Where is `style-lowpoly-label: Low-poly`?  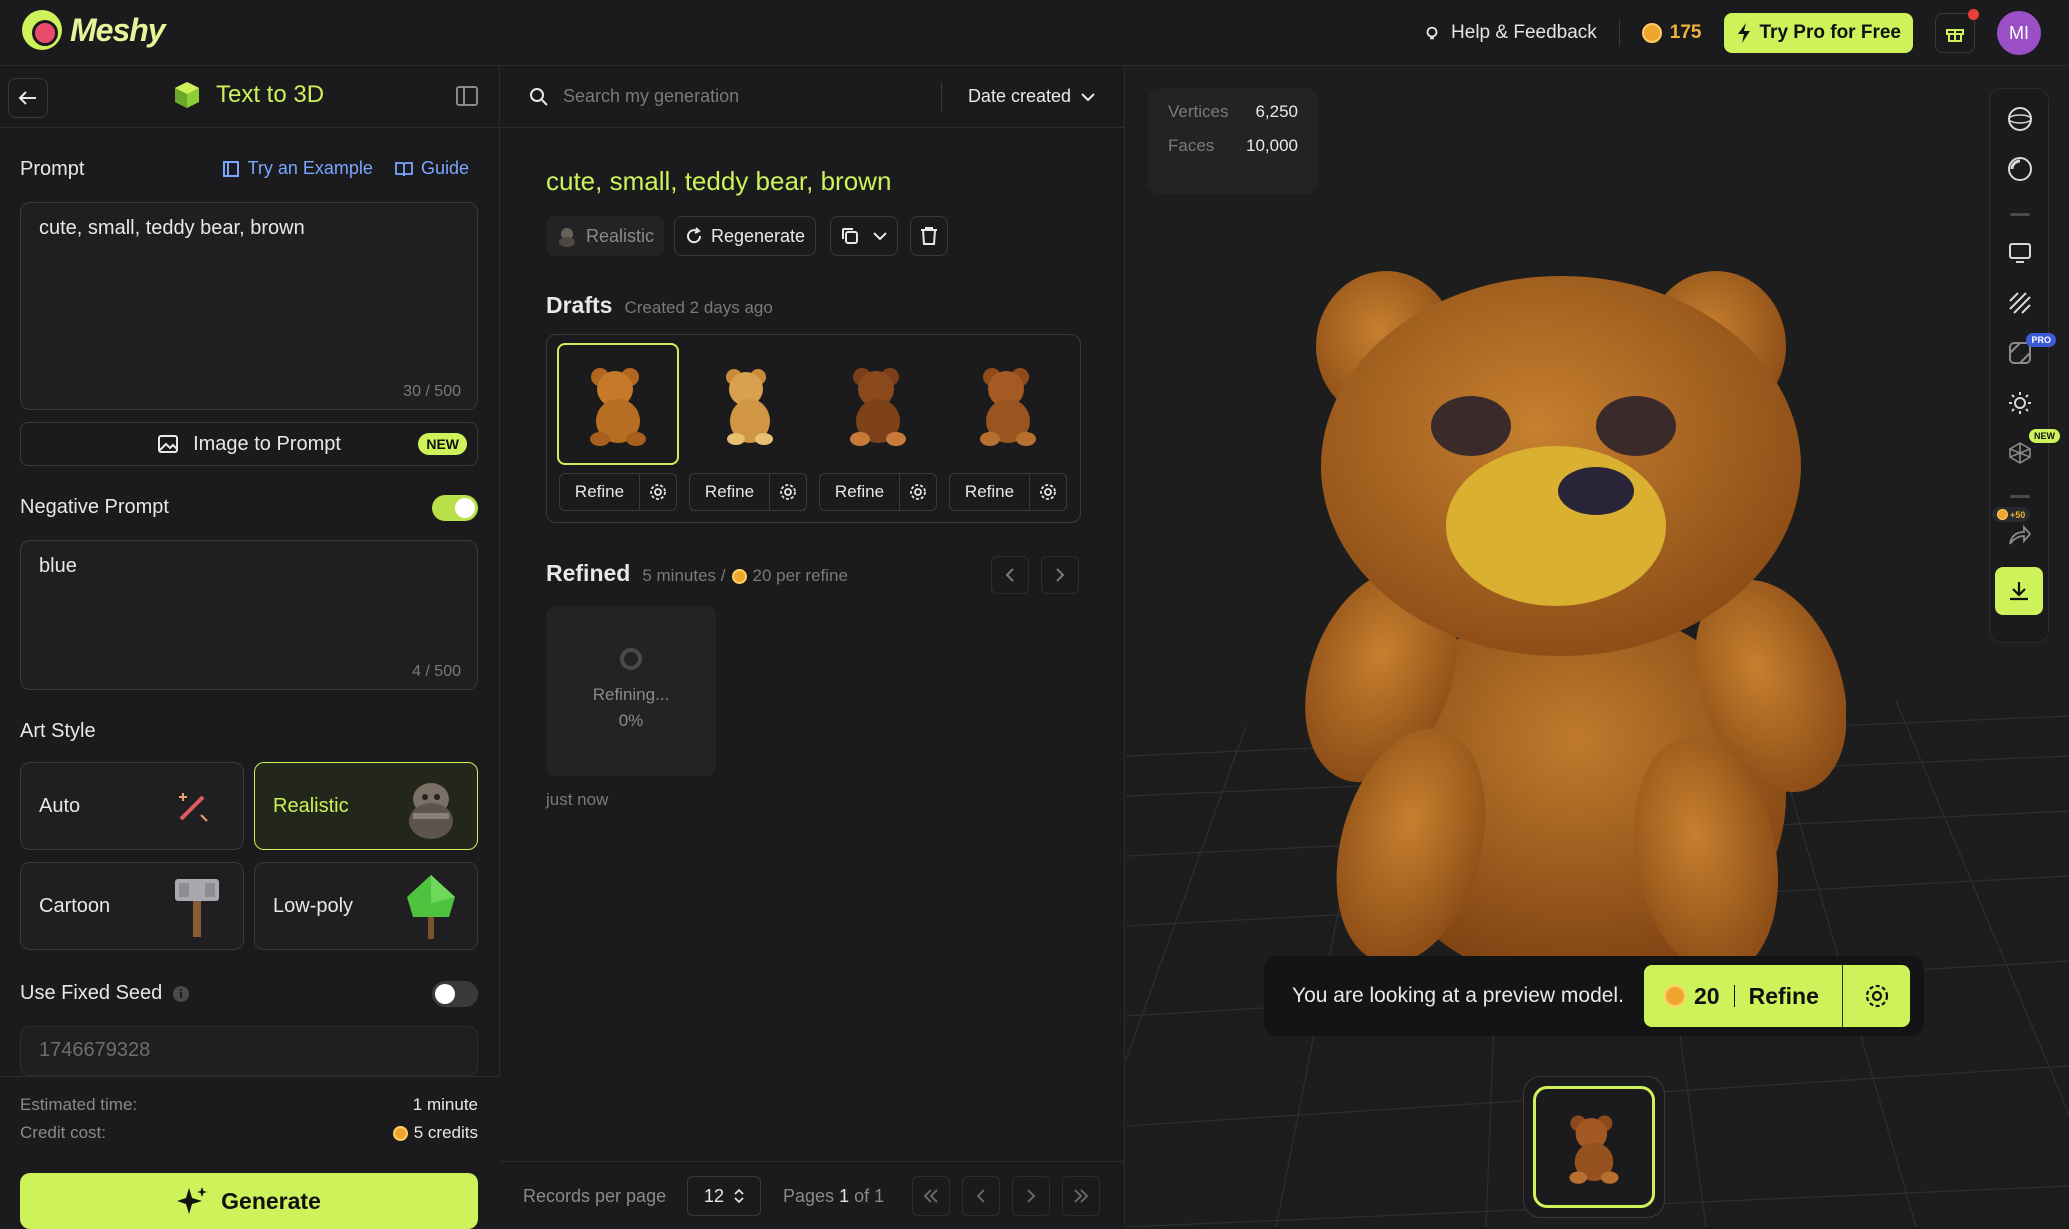
style-lowpoly-label: Low-poly is located at coordinates (313, 905).